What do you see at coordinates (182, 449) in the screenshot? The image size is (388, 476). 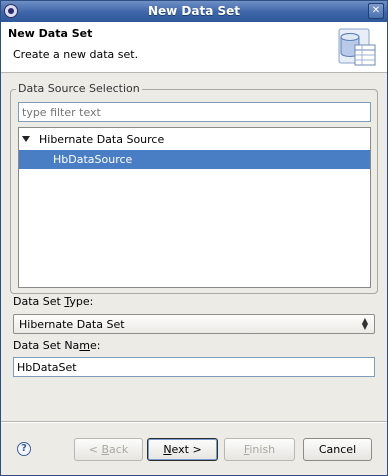 I see `next-button: Next >` at bounding box center [182, 449].